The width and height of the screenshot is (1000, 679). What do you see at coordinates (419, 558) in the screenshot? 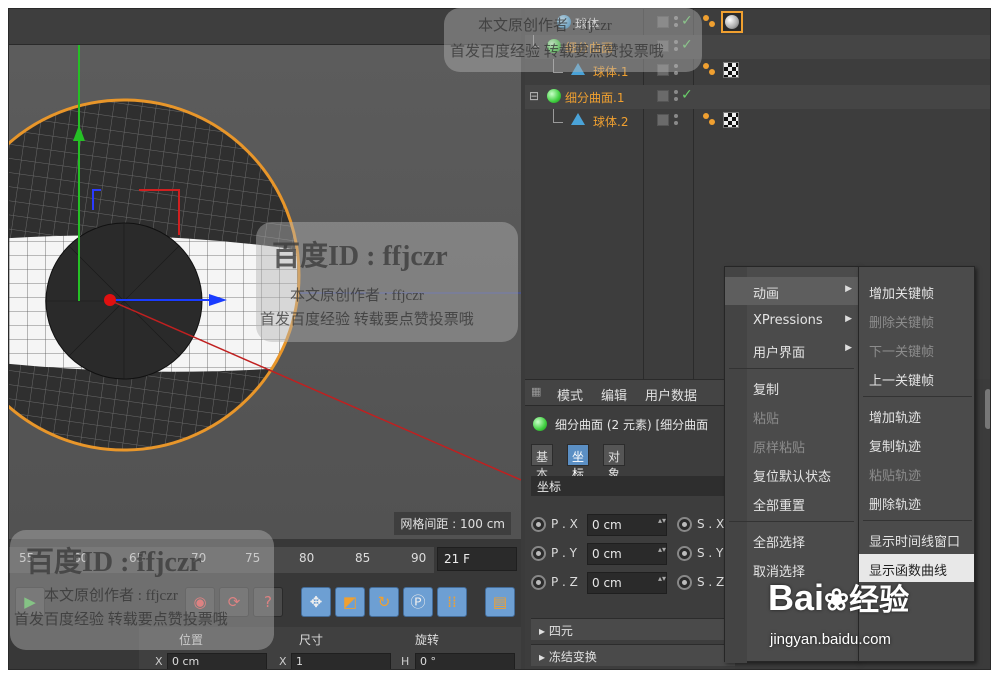
I see `ruler-tick: 90` at bounding box center [419, 558].